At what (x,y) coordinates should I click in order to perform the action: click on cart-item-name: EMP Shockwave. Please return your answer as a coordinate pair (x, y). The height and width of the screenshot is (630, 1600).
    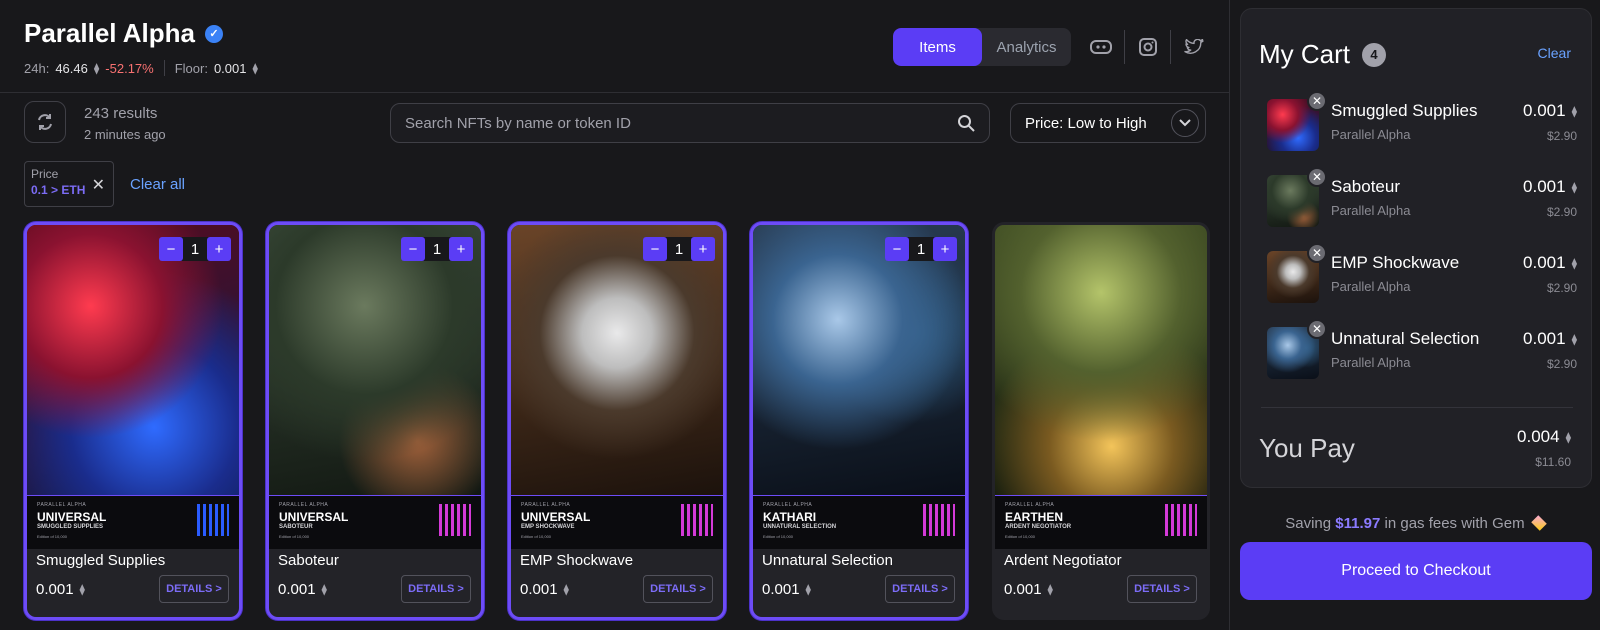
    Looking at the image, I should click on (1395, 262).